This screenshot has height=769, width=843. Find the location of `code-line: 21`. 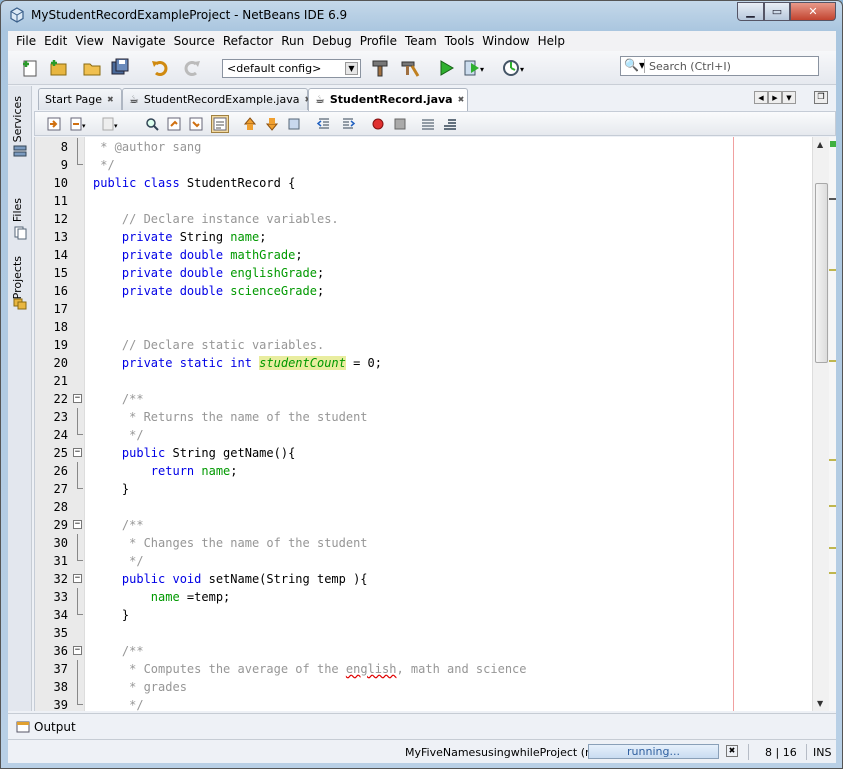

code-line: 21 is located at coordinates (423, 381).